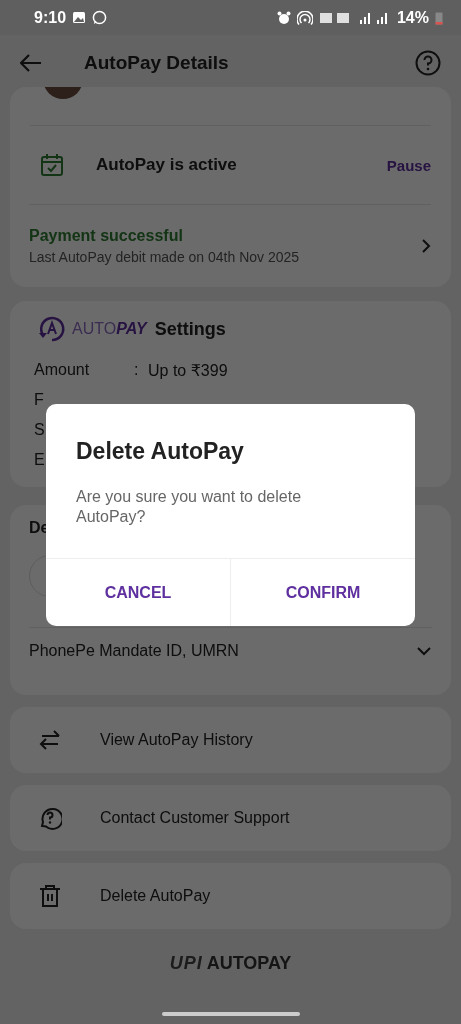  What do you see at coordinates (426, 246) in the screenshot?
I see `chevron-right-icon` at bounding box center [426, 246].